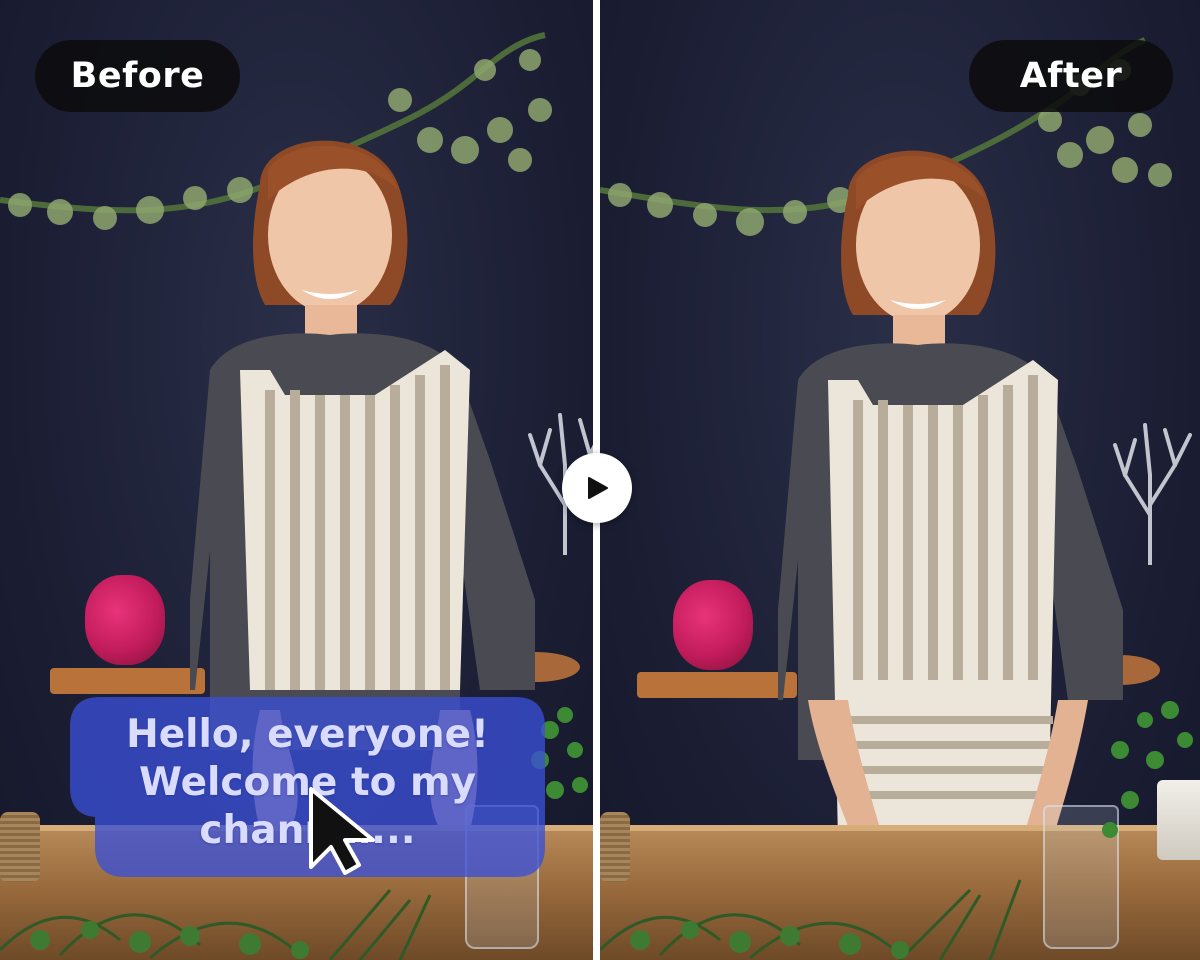  I want to click on play-button, so click(597, 488).